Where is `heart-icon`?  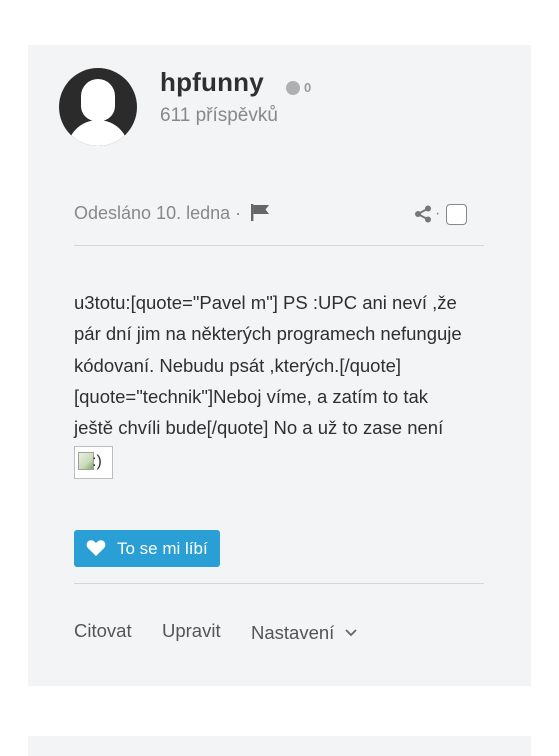 heart-icon is located at coordinates (96, 548).